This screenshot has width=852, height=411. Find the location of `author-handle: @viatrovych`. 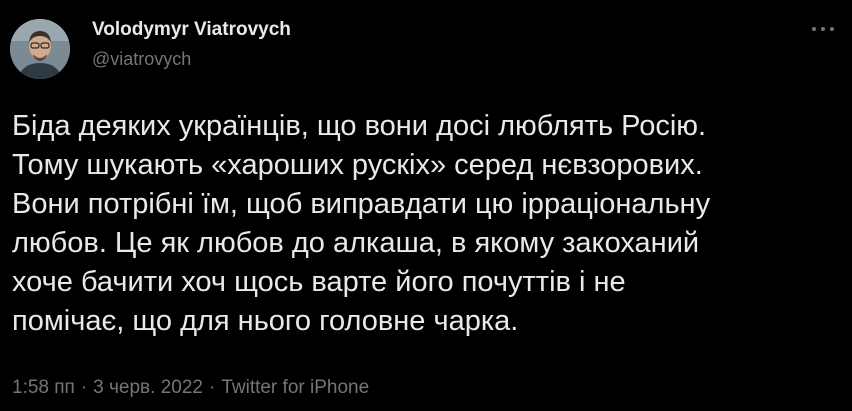

author-handle: @viatrovych is located at coordinates (191, 59).